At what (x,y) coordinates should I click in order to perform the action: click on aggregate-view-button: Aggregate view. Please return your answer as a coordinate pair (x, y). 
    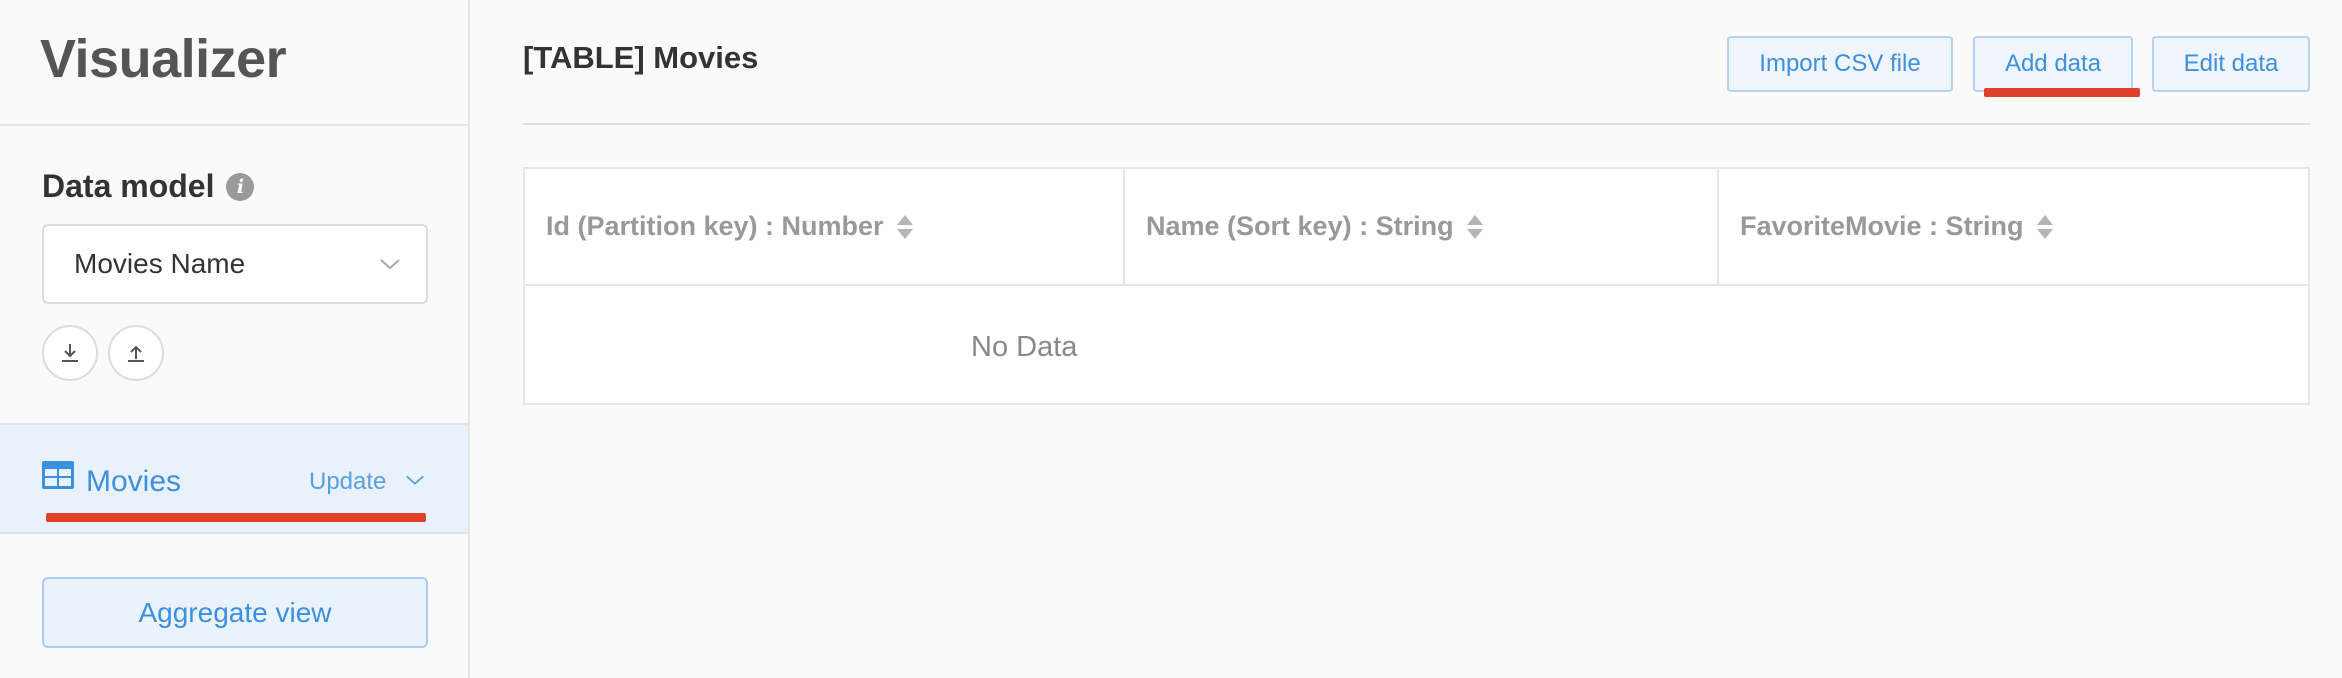
    Looking at the image, I should click on (235, 612).